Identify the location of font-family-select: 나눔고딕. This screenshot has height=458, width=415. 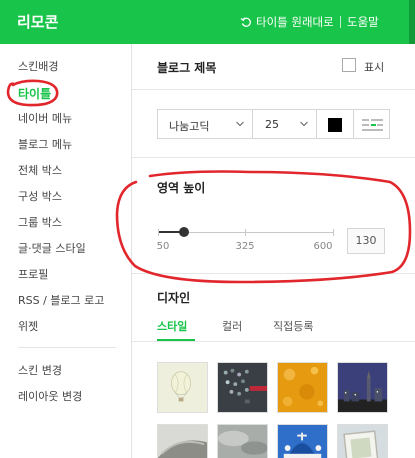
(205, 124).